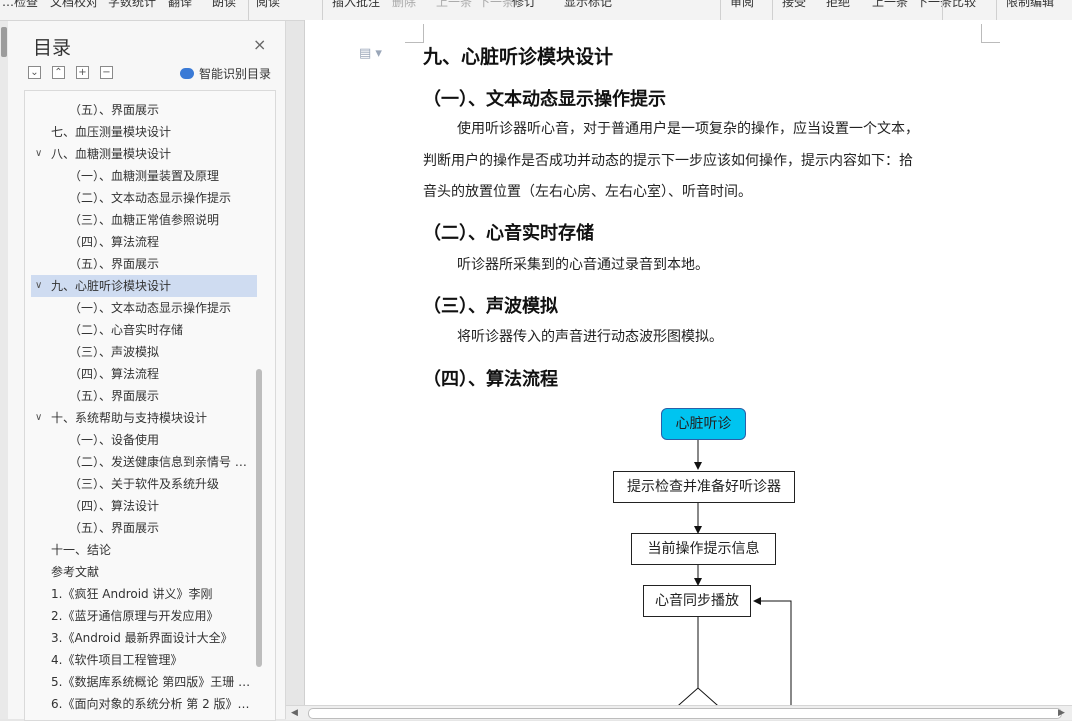  What do you see at coordinates (111, 154) in the screenshot?
I see `toc-item-label: 八、血糖测量模块设计` at bounding box center [111, 154].